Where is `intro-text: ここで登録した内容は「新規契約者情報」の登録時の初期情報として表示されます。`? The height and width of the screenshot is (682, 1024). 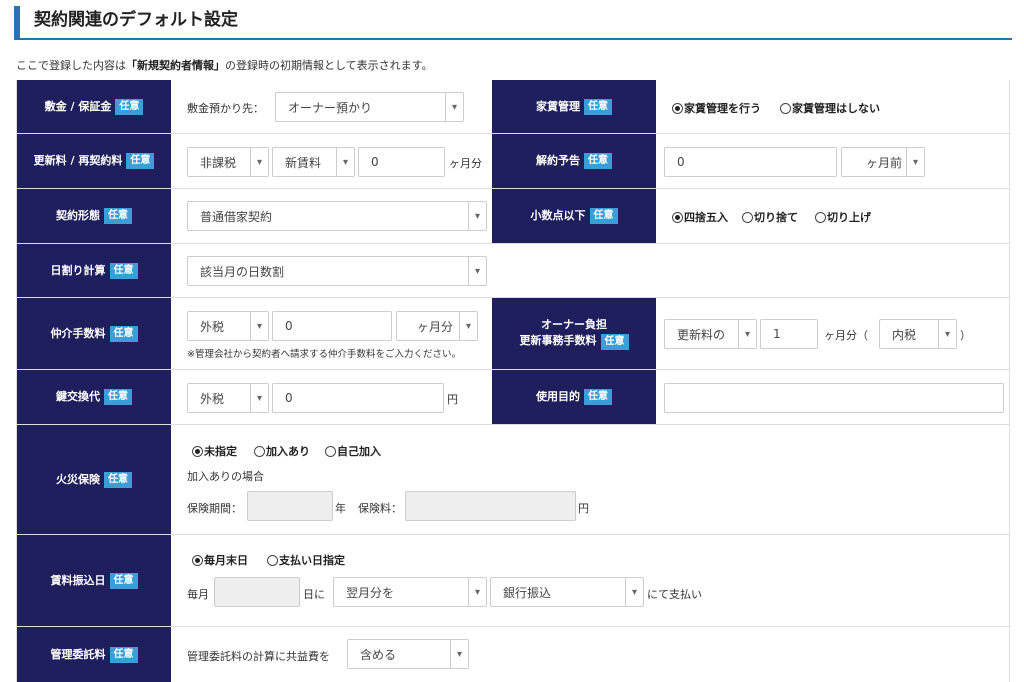 intro-text: ここで登録した内容は「新規契約者情報」の登録時の初期情報として表示されます。 is located at coordinates (224, 65).